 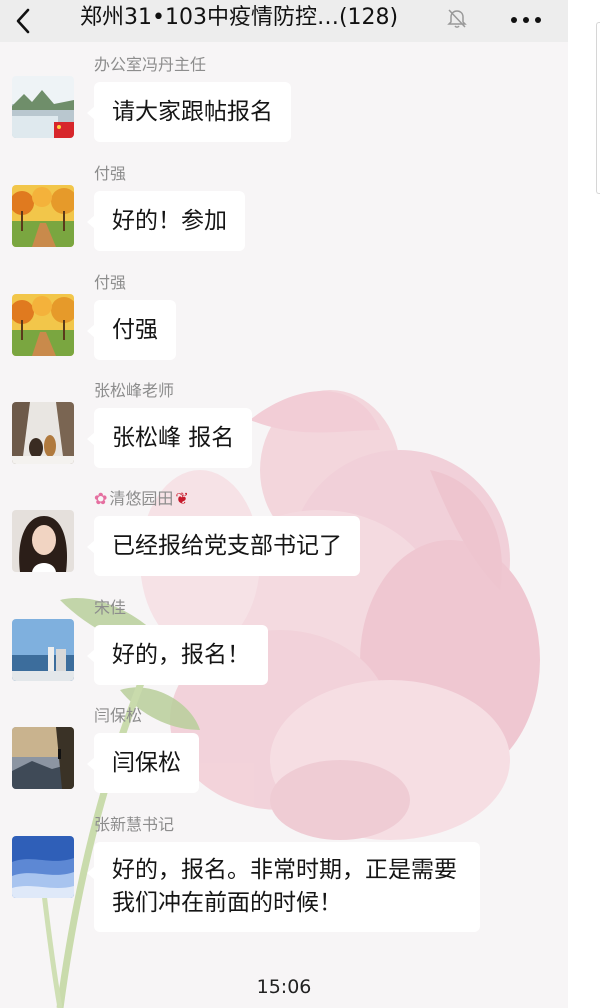 I want to click on blue-dunes-avatar, so click(x=43, y=867).